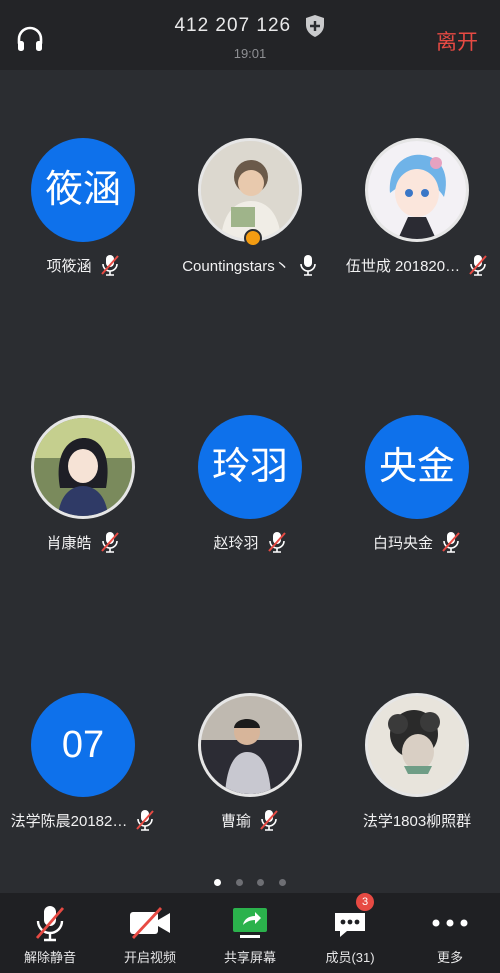 The image size is (500, 973). What do you see at coordinates (253, 238) in the screenshot?
I see `host-badge-icon` at bounding box center [253, 238].